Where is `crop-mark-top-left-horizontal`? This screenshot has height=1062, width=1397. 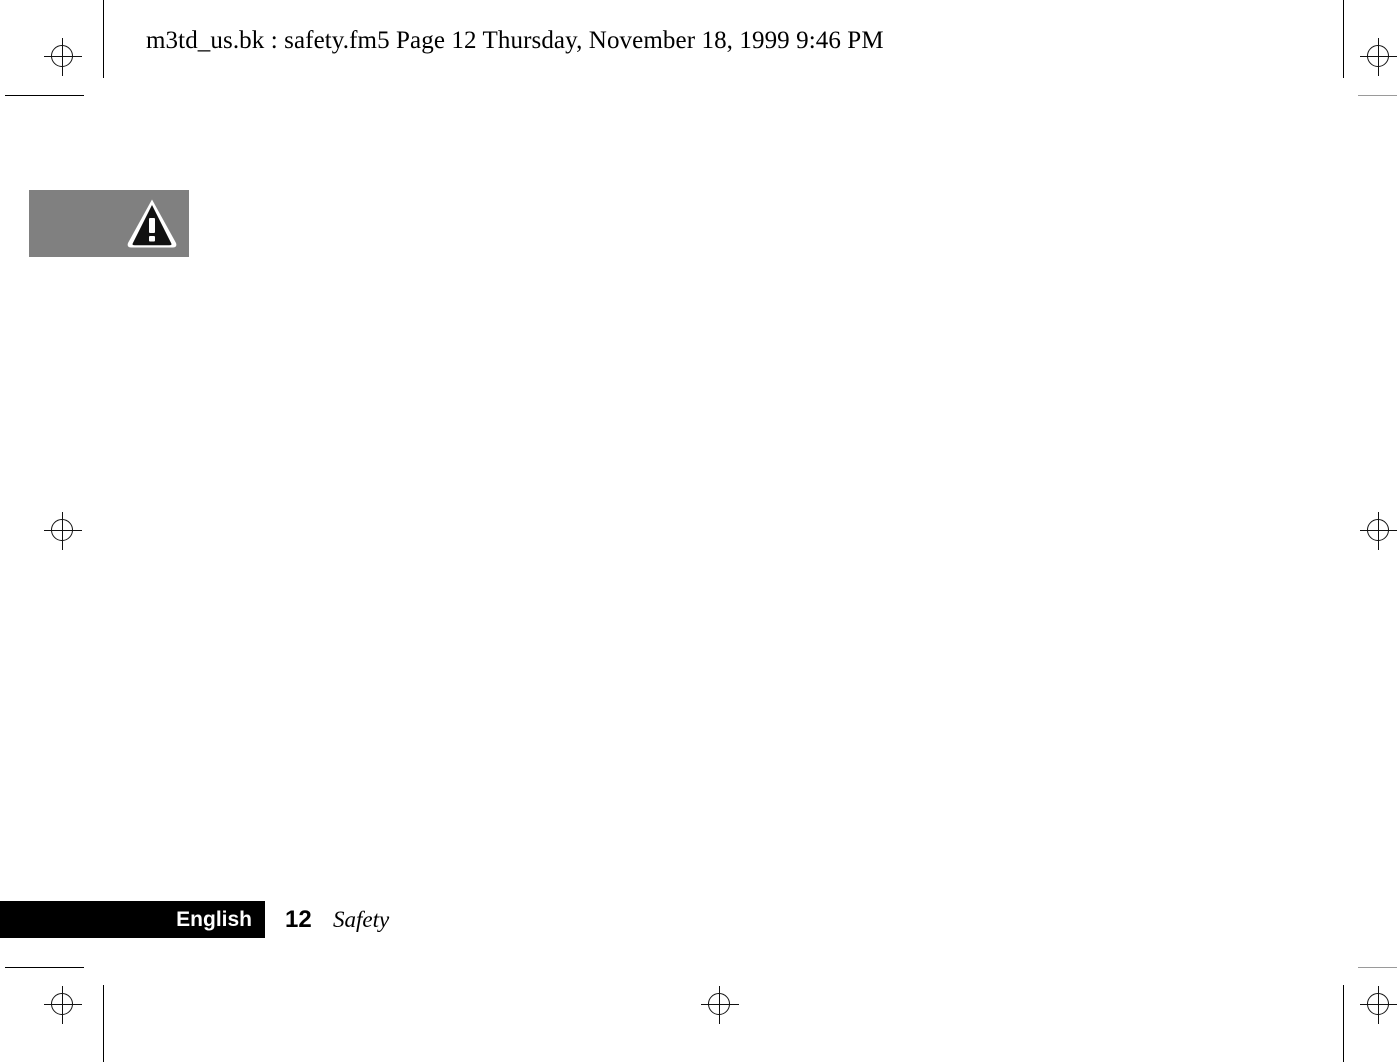 crop-mark-top-left-horizontal is located at coordinates (44, 95).